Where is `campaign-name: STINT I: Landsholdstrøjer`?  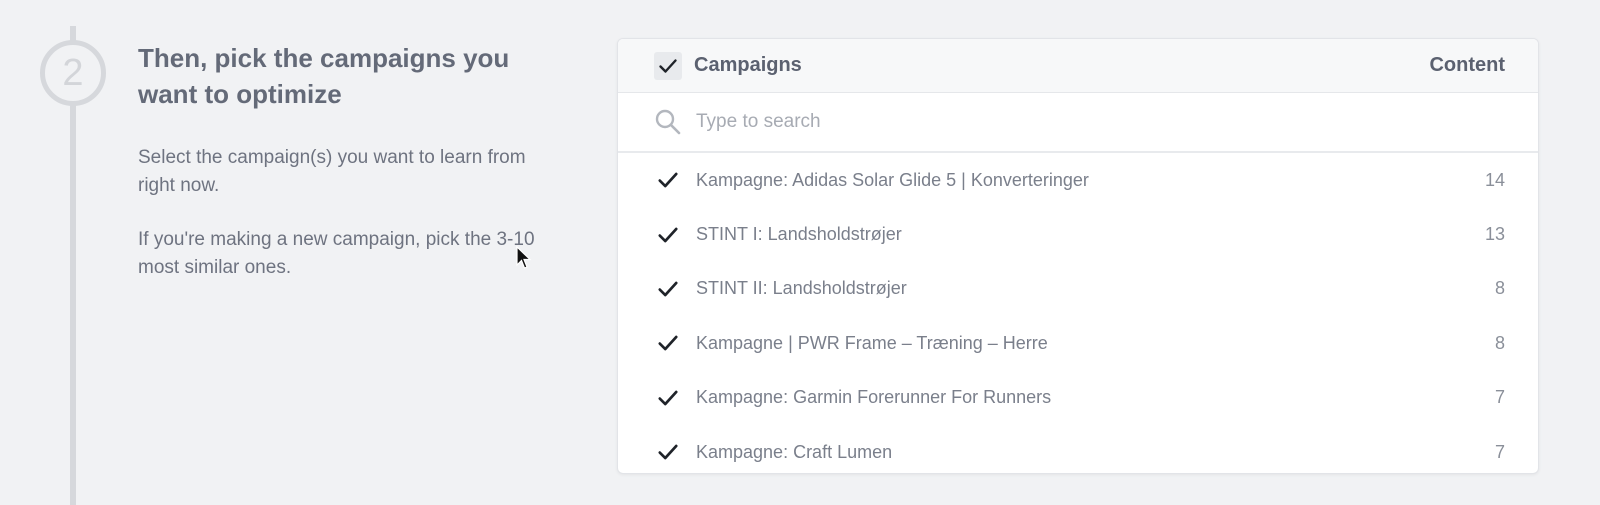
campaign-name: STINT I: Landsholdstrøjer is located at coordinates (799, 234).